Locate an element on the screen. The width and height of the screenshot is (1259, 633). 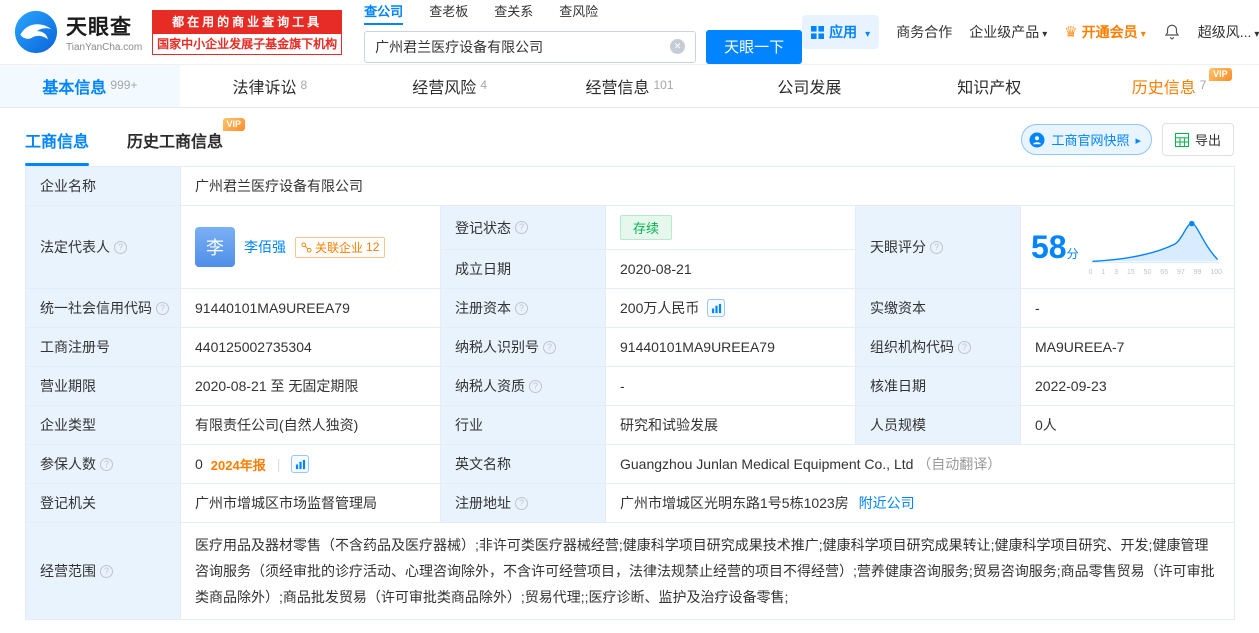
search-input is located at coordinates (523, 46).